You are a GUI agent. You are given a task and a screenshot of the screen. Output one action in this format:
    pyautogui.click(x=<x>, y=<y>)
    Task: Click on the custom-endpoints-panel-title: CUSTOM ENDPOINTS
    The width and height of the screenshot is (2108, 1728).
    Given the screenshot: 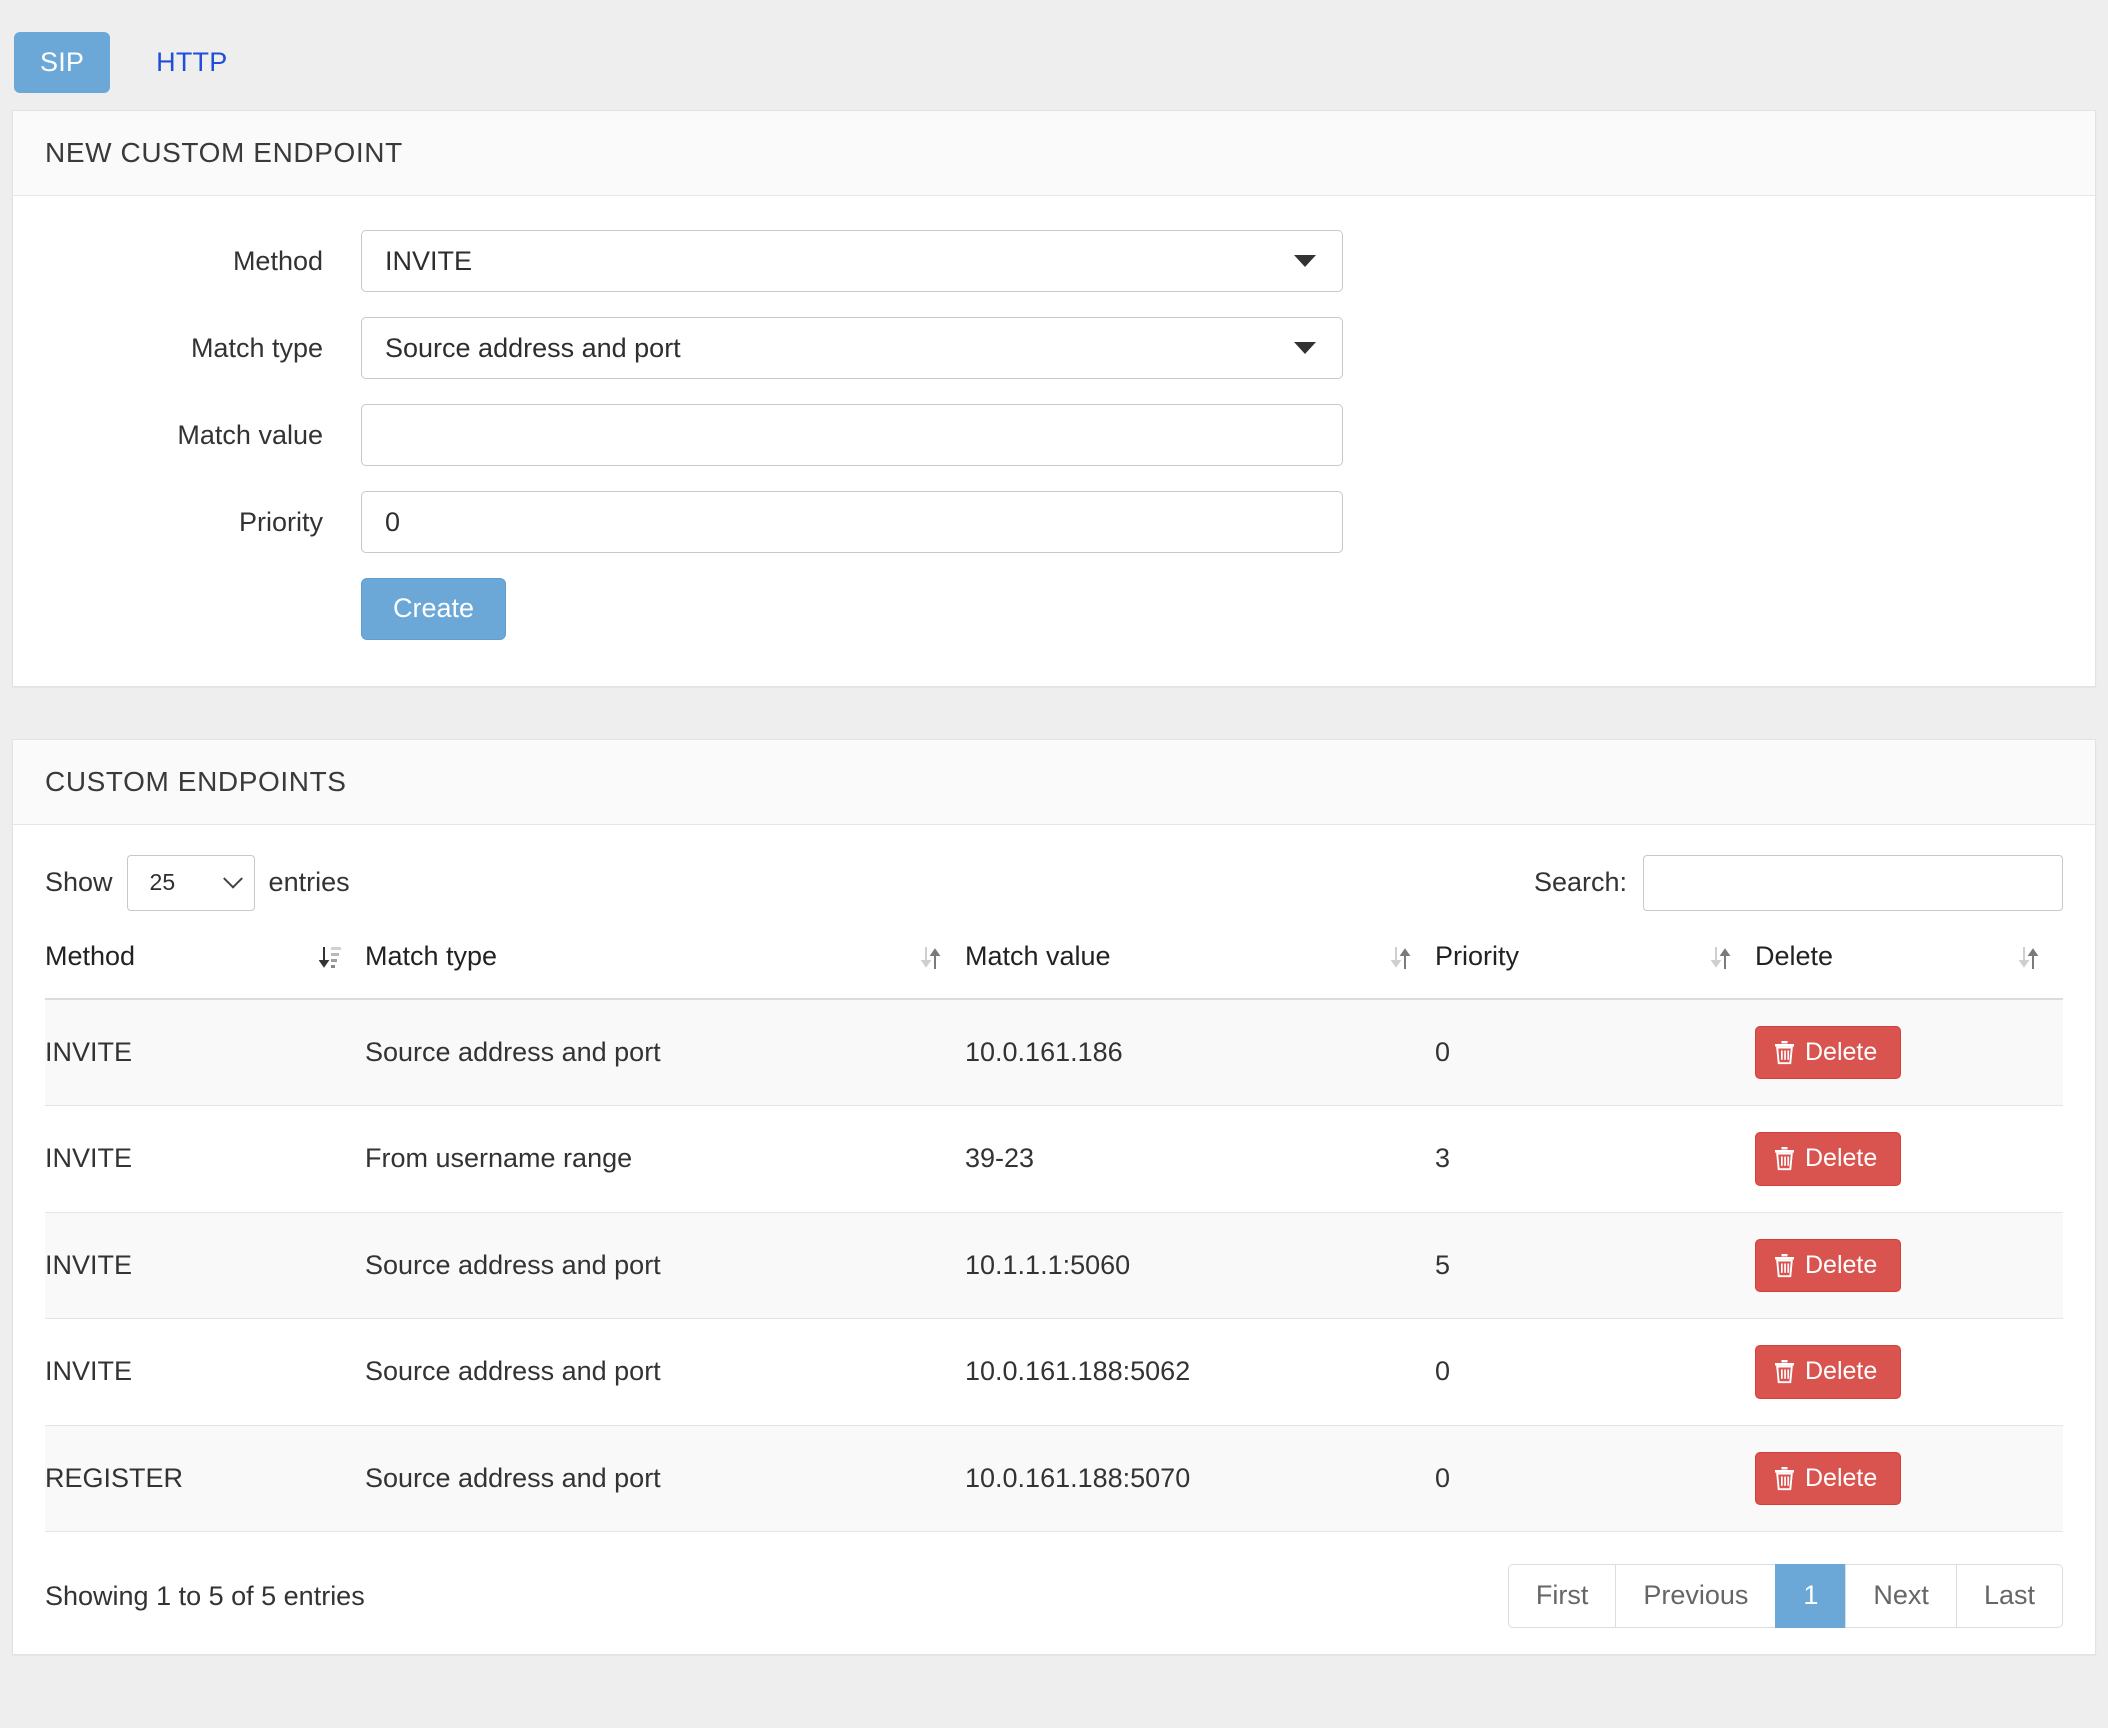 What is the action you would take?
    pyautogui.click(x=196, y=781)
    